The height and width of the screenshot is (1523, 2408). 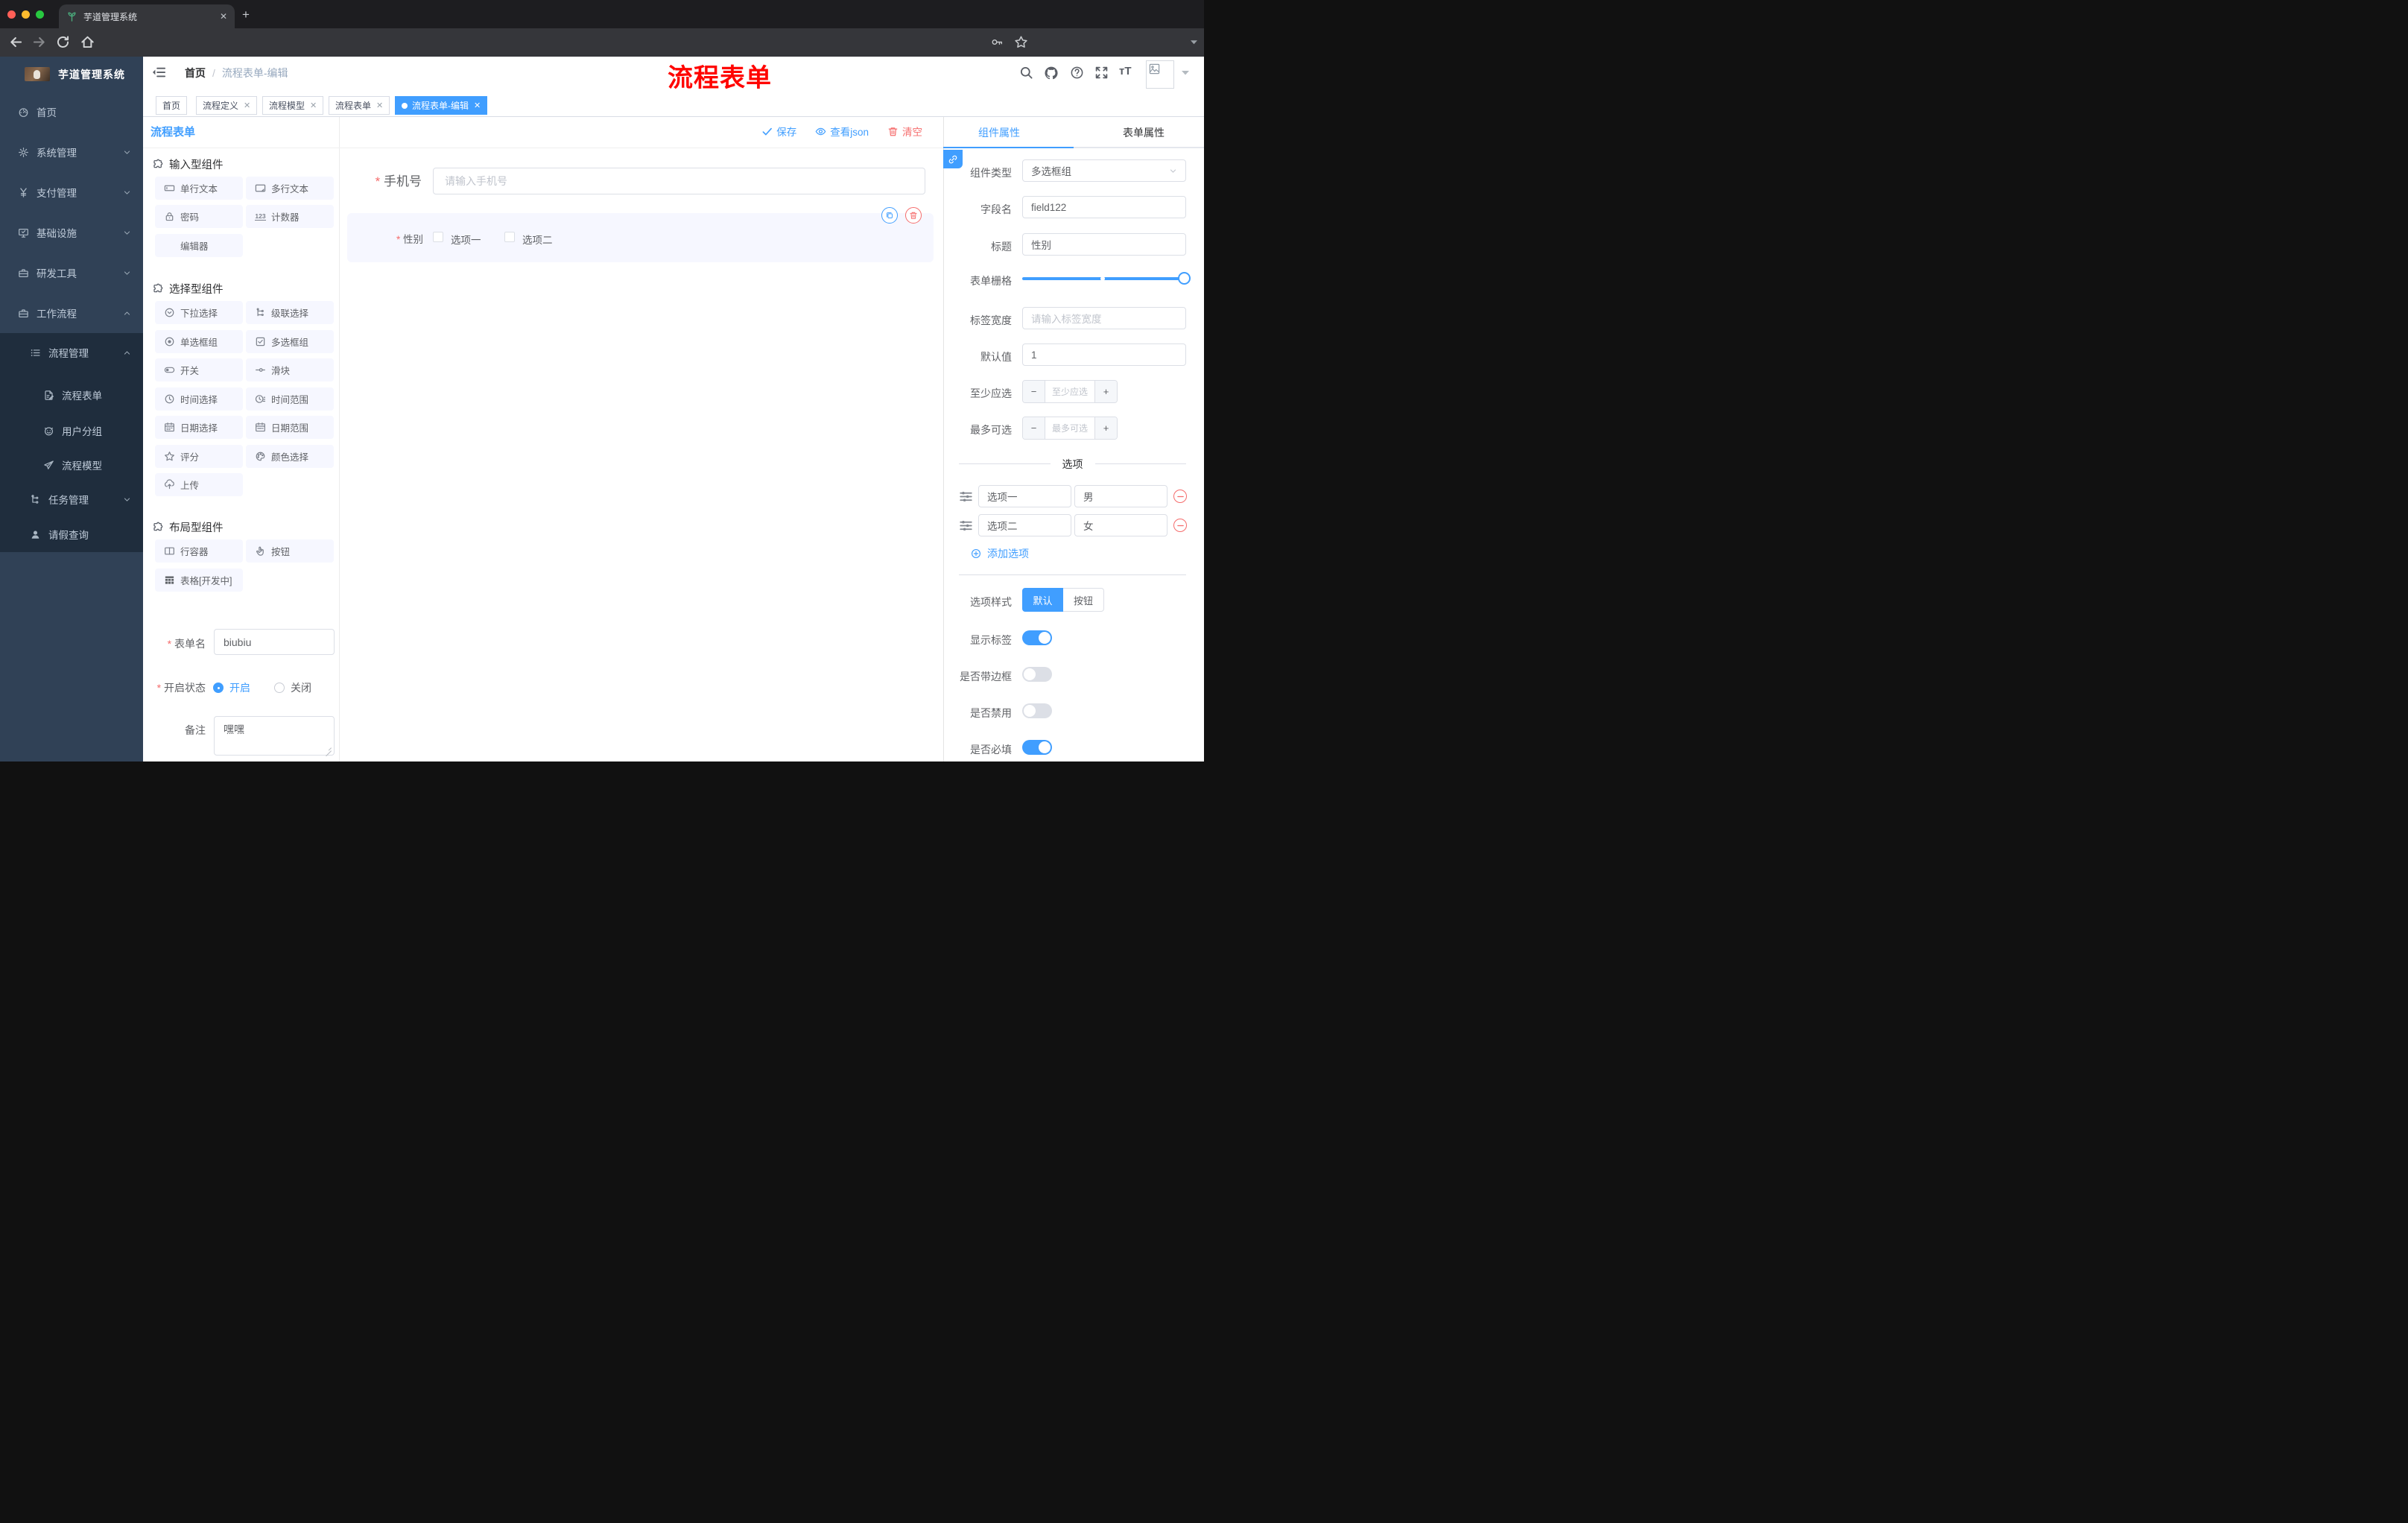 What do you see at coordinates (290, 189) in the screenshot?
I see `component-textarea: 多行文本` at bounding box center [290, 189].